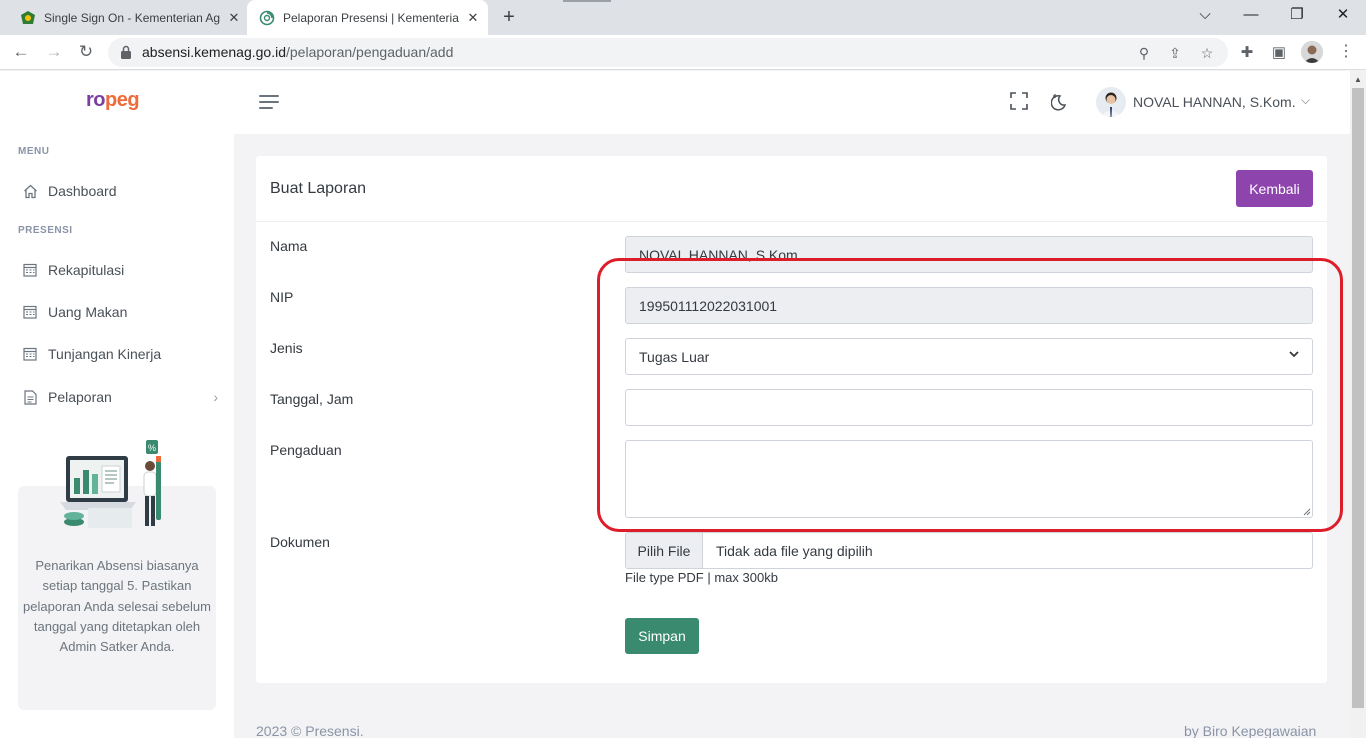 The image size is (1366, 738). I want to click on lock-icon, so click(126, 52).